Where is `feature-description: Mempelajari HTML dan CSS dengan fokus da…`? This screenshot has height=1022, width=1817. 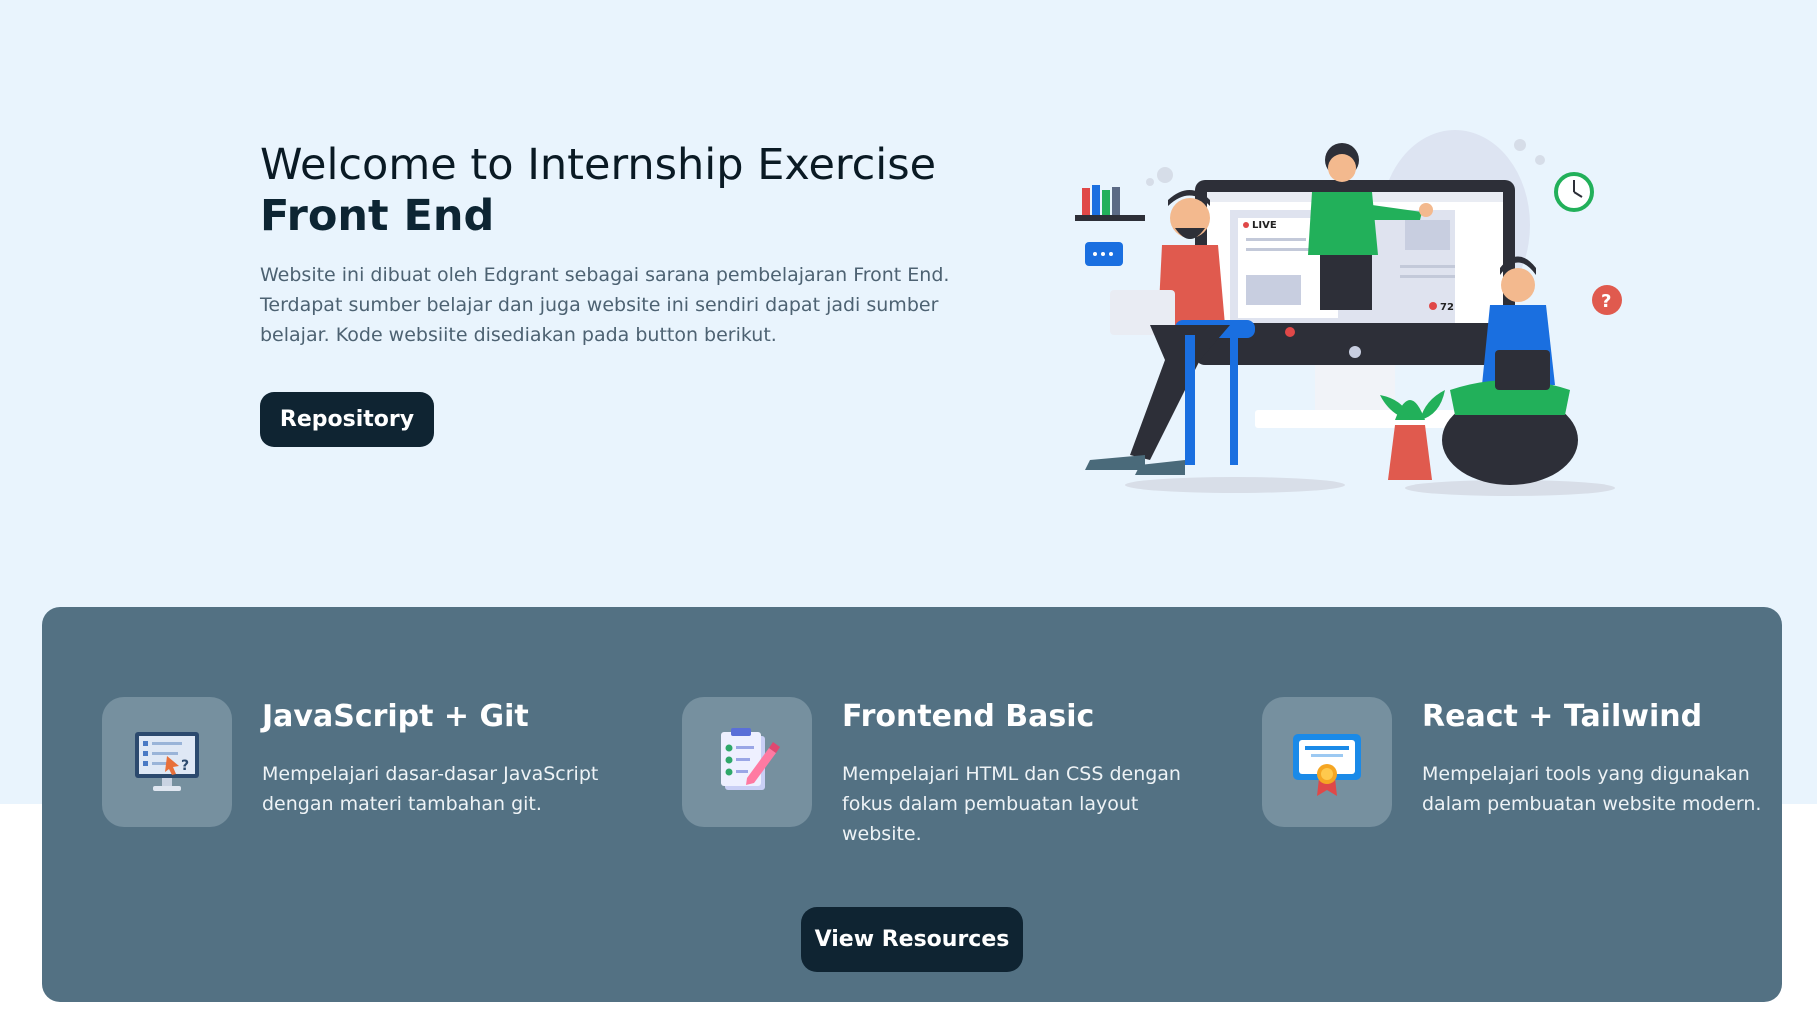
feature-description: Mempelajari HTML dan CSS dengan fokus da… is located at coordinates (1011, 804).